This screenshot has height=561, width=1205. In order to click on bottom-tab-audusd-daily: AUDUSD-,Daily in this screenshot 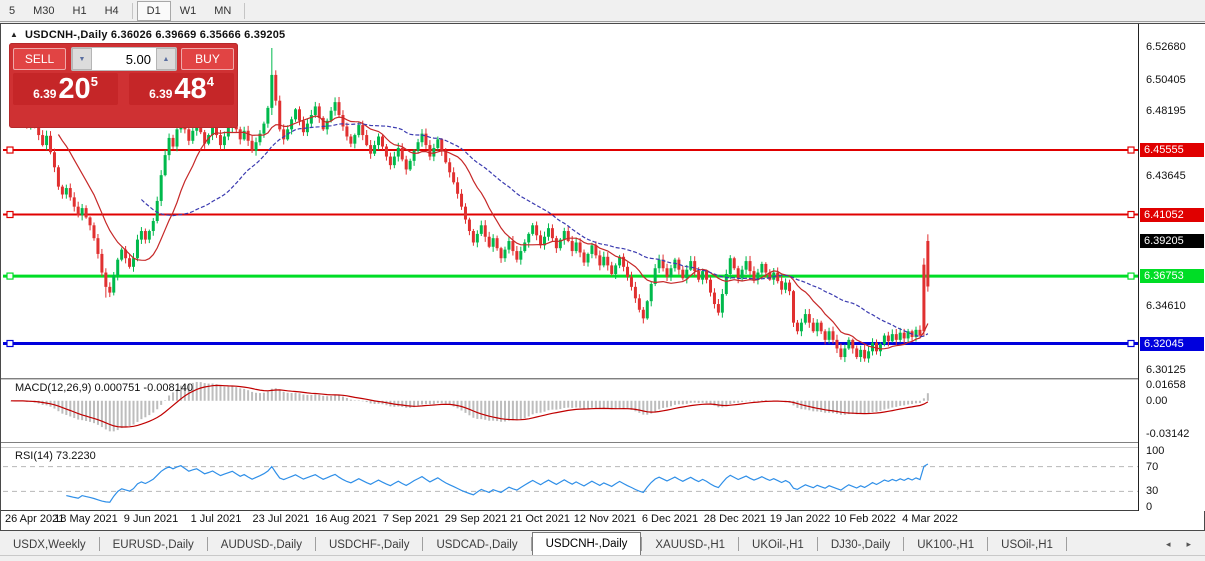, I will do `click(261, 544)`.